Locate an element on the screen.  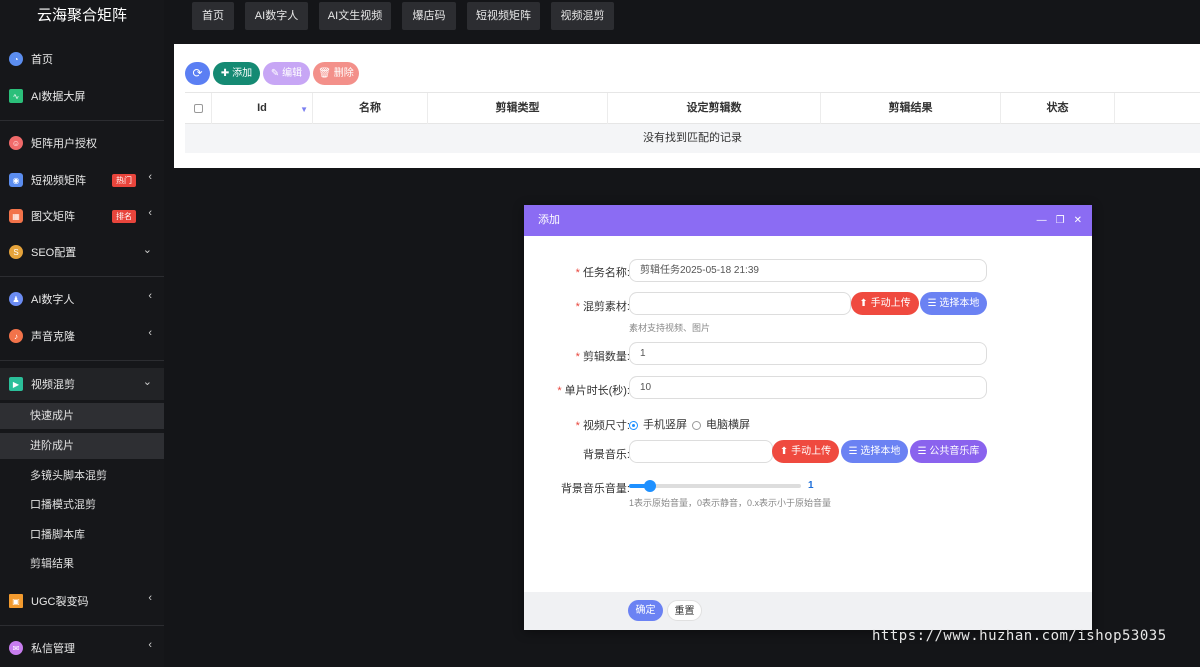
column-label: Id is located at coordinates (262, 108).